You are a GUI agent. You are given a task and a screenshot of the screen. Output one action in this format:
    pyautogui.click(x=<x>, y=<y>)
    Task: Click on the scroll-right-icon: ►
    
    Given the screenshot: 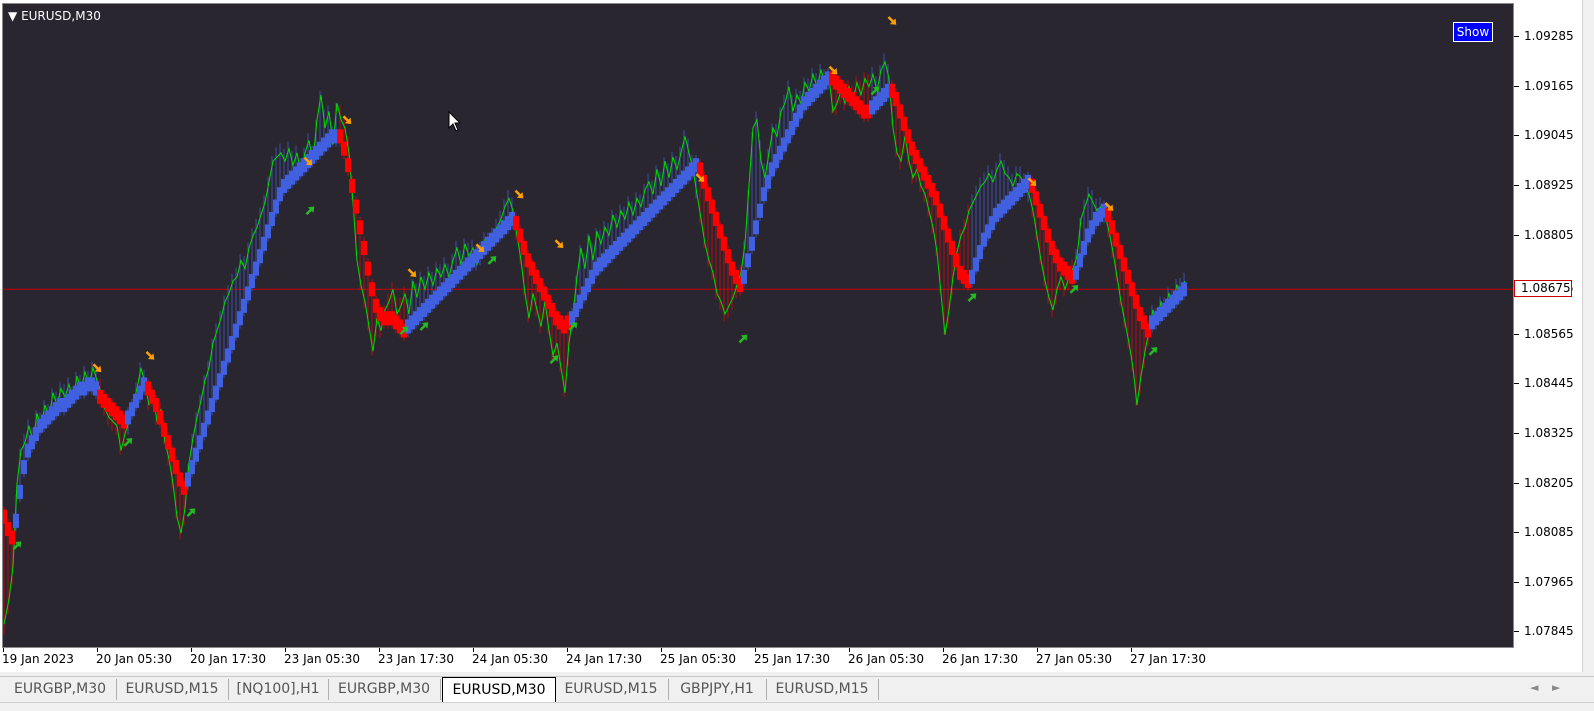 What is the action you would take?
    pyautogui.click(x=1556, y=687)
    